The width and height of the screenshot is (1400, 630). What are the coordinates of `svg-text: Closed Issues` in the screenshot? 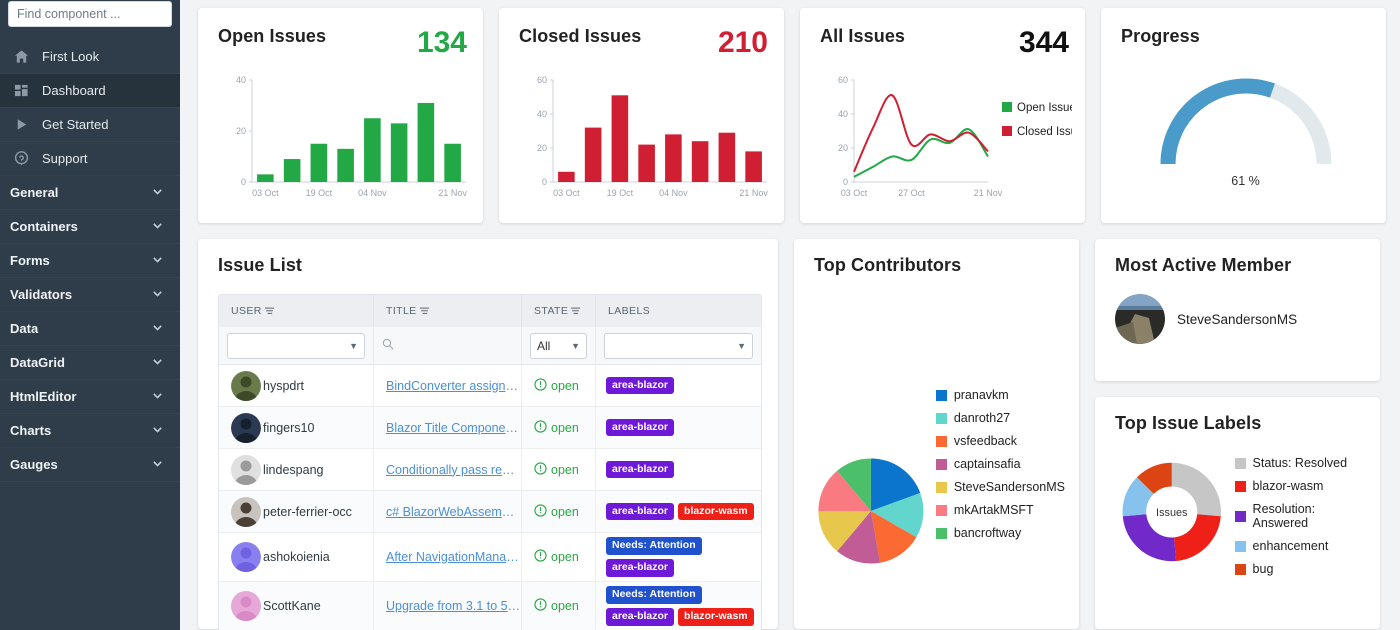 It's located at (1044, 132).